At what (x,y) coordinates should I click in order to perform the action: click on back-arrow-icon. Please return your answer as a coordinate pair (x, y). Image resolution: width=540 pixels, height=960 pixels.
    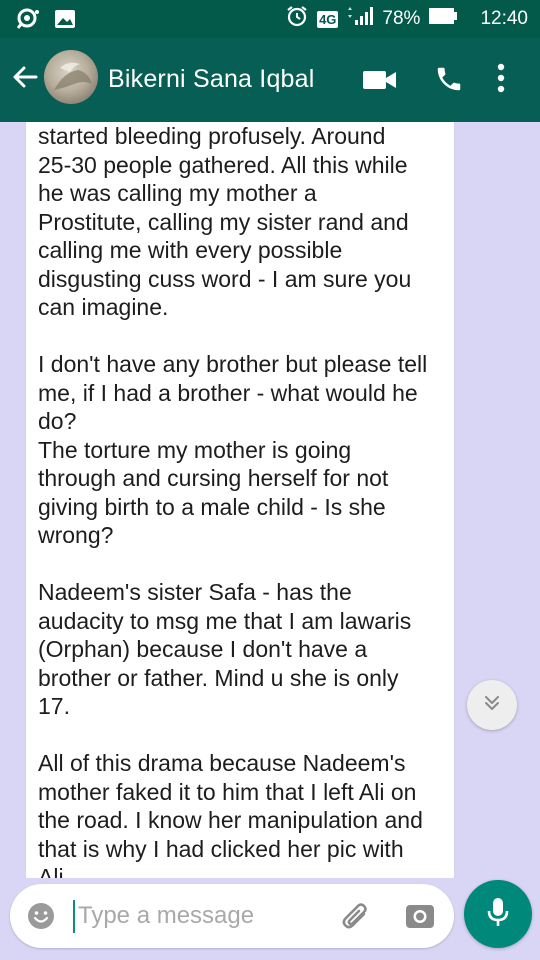
    Looking at the image, I should click on (25, 77).